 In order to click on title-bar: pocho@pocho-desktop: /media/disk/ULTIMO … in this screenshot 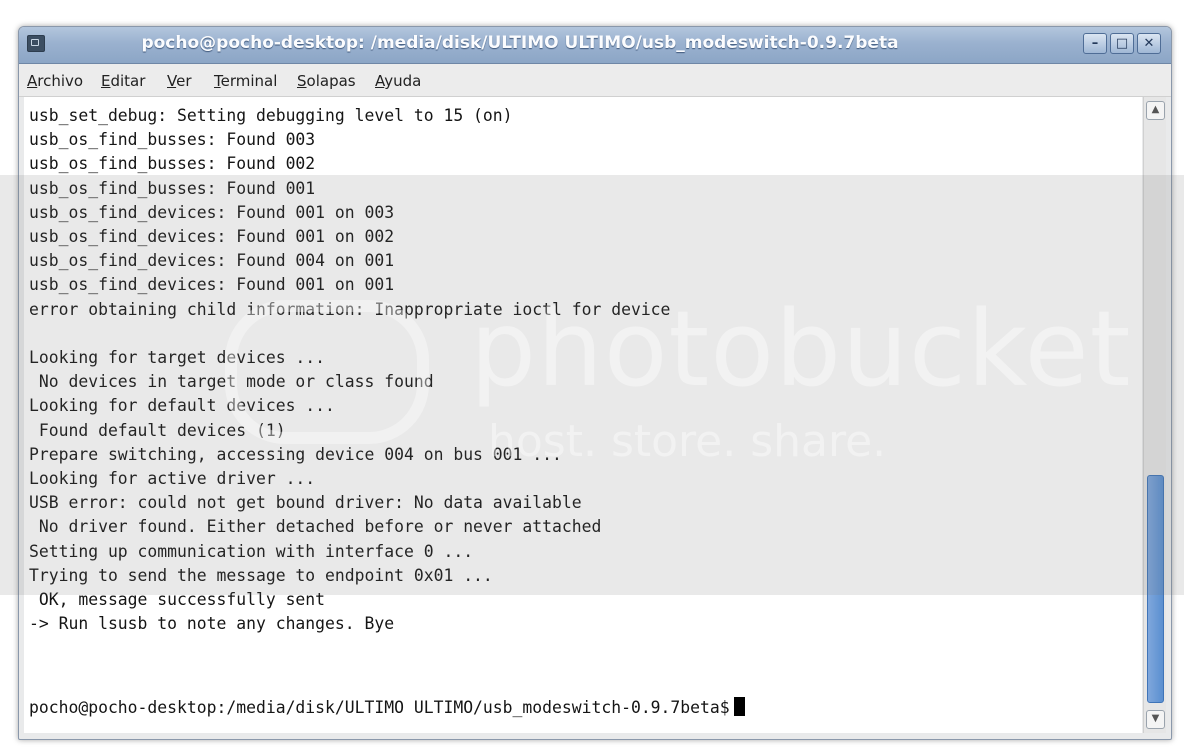, I will do `click(595, 45)`.